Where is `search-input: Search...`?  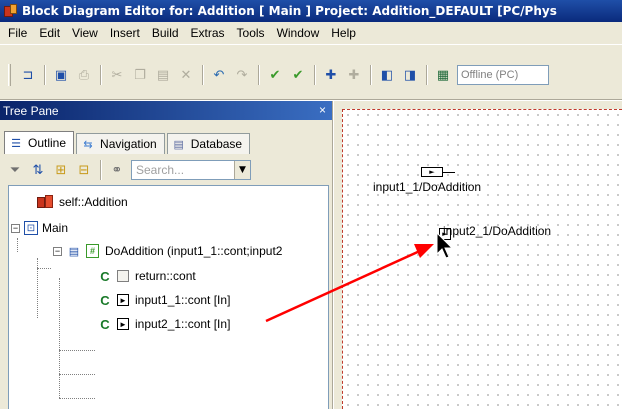 search-input: Search... is located at coordinates (183, 170).